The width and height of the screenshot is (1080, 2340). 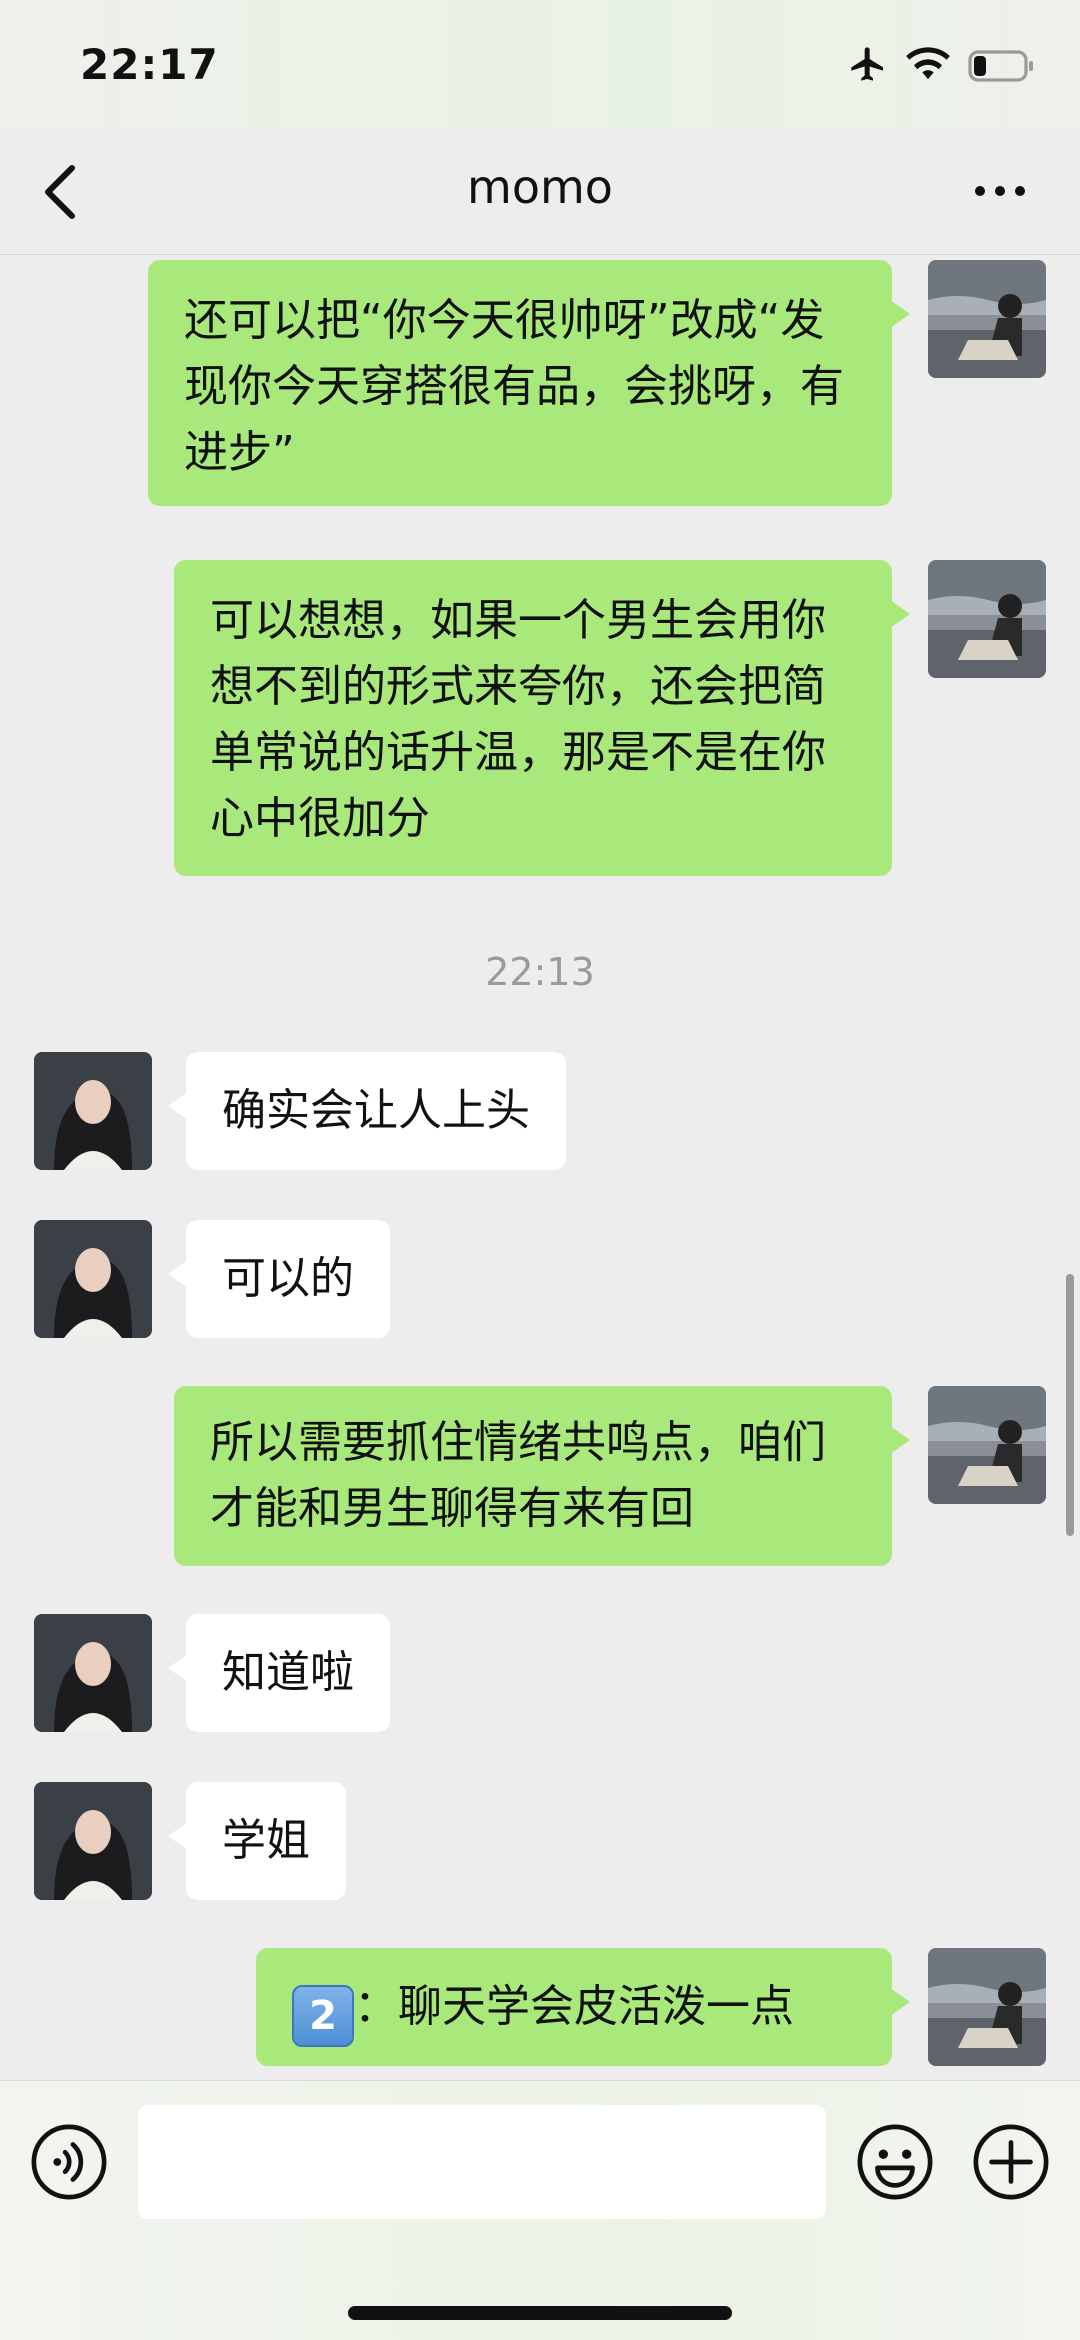 I want to click on message-text: ：聊天学会皮活泼一点, so click(x=574, y=2006).